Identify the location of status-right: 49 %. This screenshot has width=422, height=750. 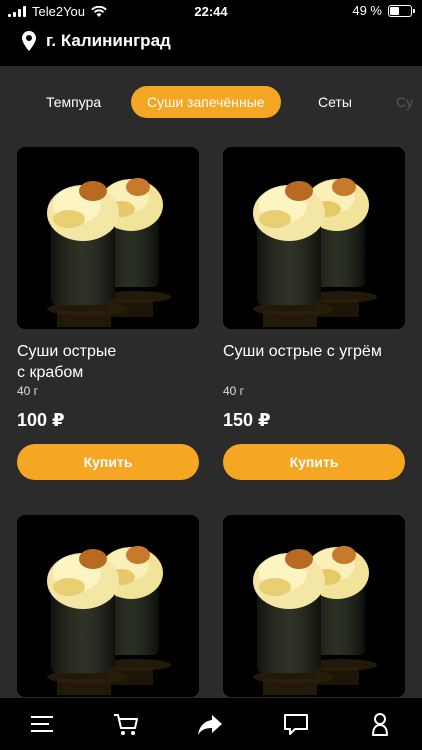
(383, 10).